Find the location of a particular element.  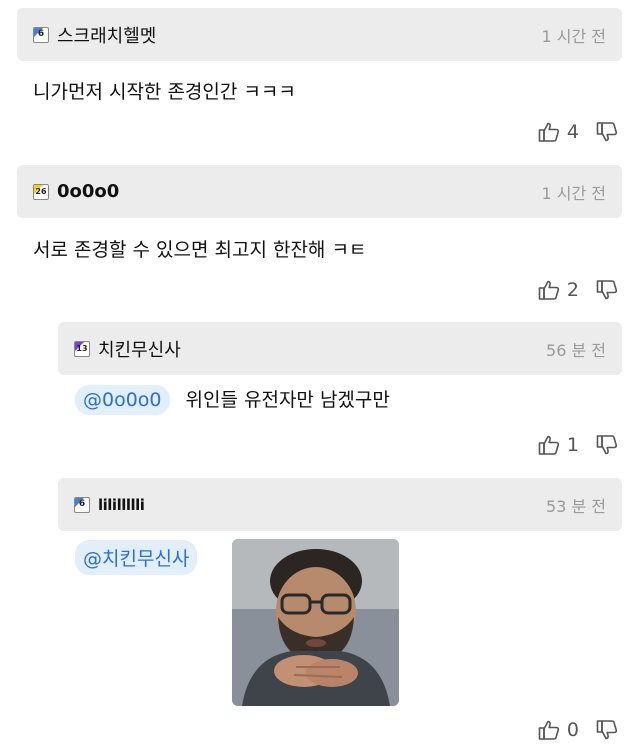

comment-text: @0o0o0 위인들 유전자만 남겠구만 is located at coordinates (232, 400).